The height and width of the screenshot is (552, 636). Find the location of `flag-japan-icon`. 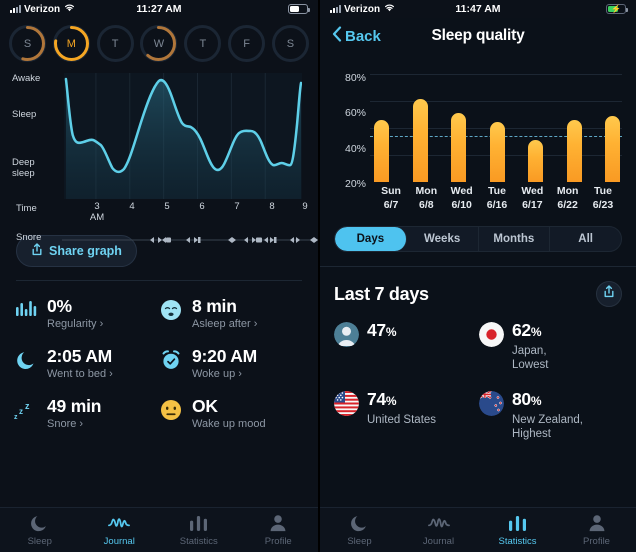

flag-japan-icon is located at coordinates (491, 334).